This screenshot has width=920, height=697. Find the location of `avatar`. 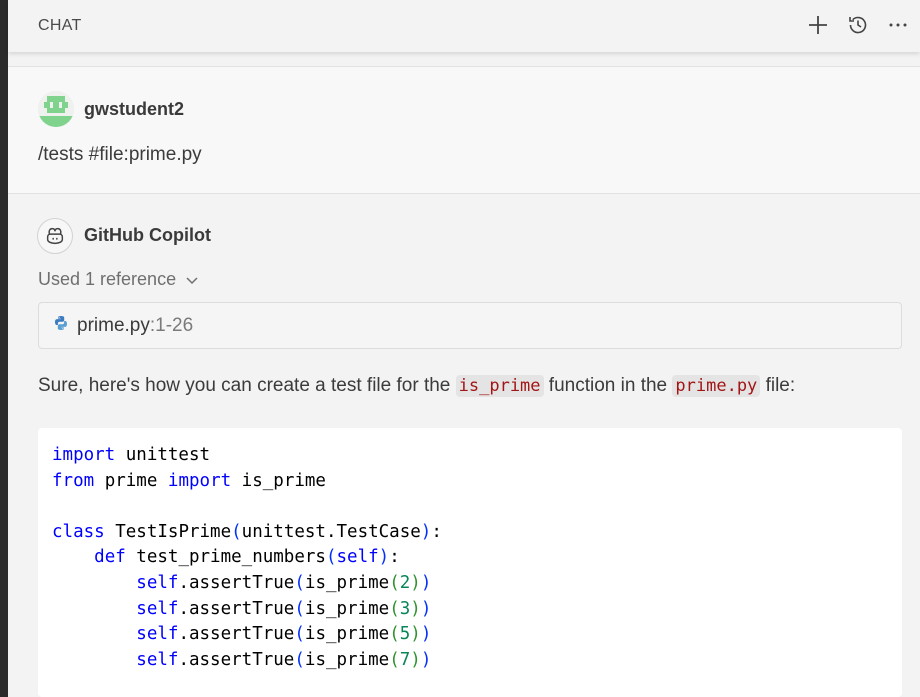

avatar is located at coordinates (56, 109).